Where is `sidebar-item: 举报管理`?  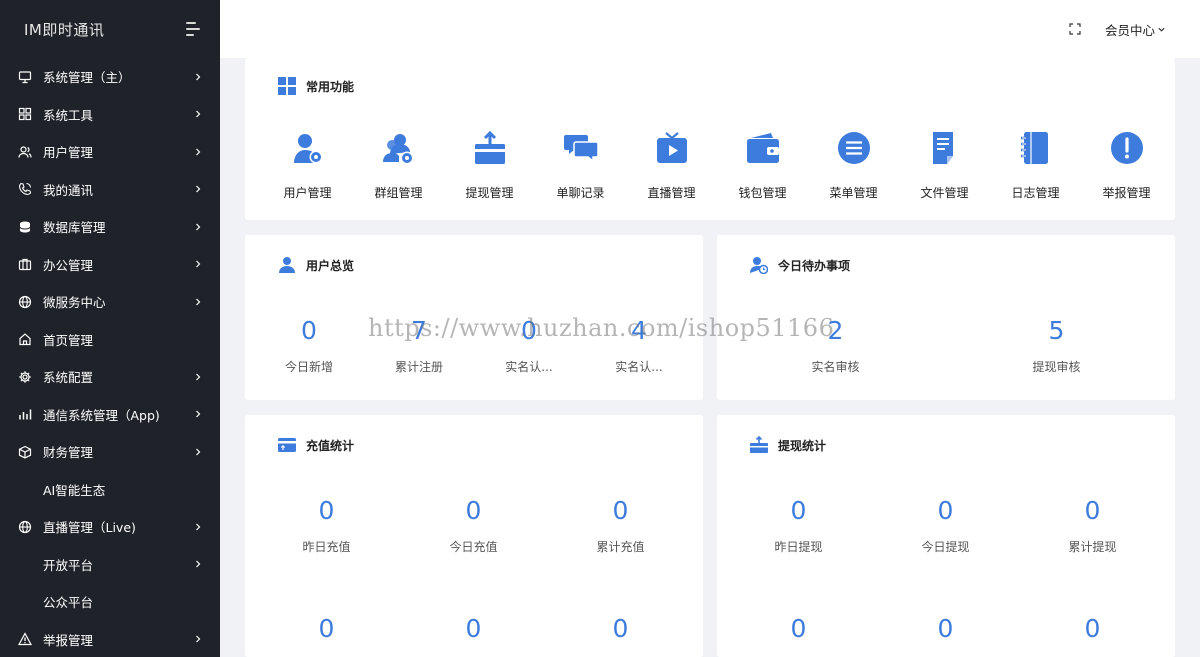 sidebar-item: 举报管理 is located at coordinates (110, 639).